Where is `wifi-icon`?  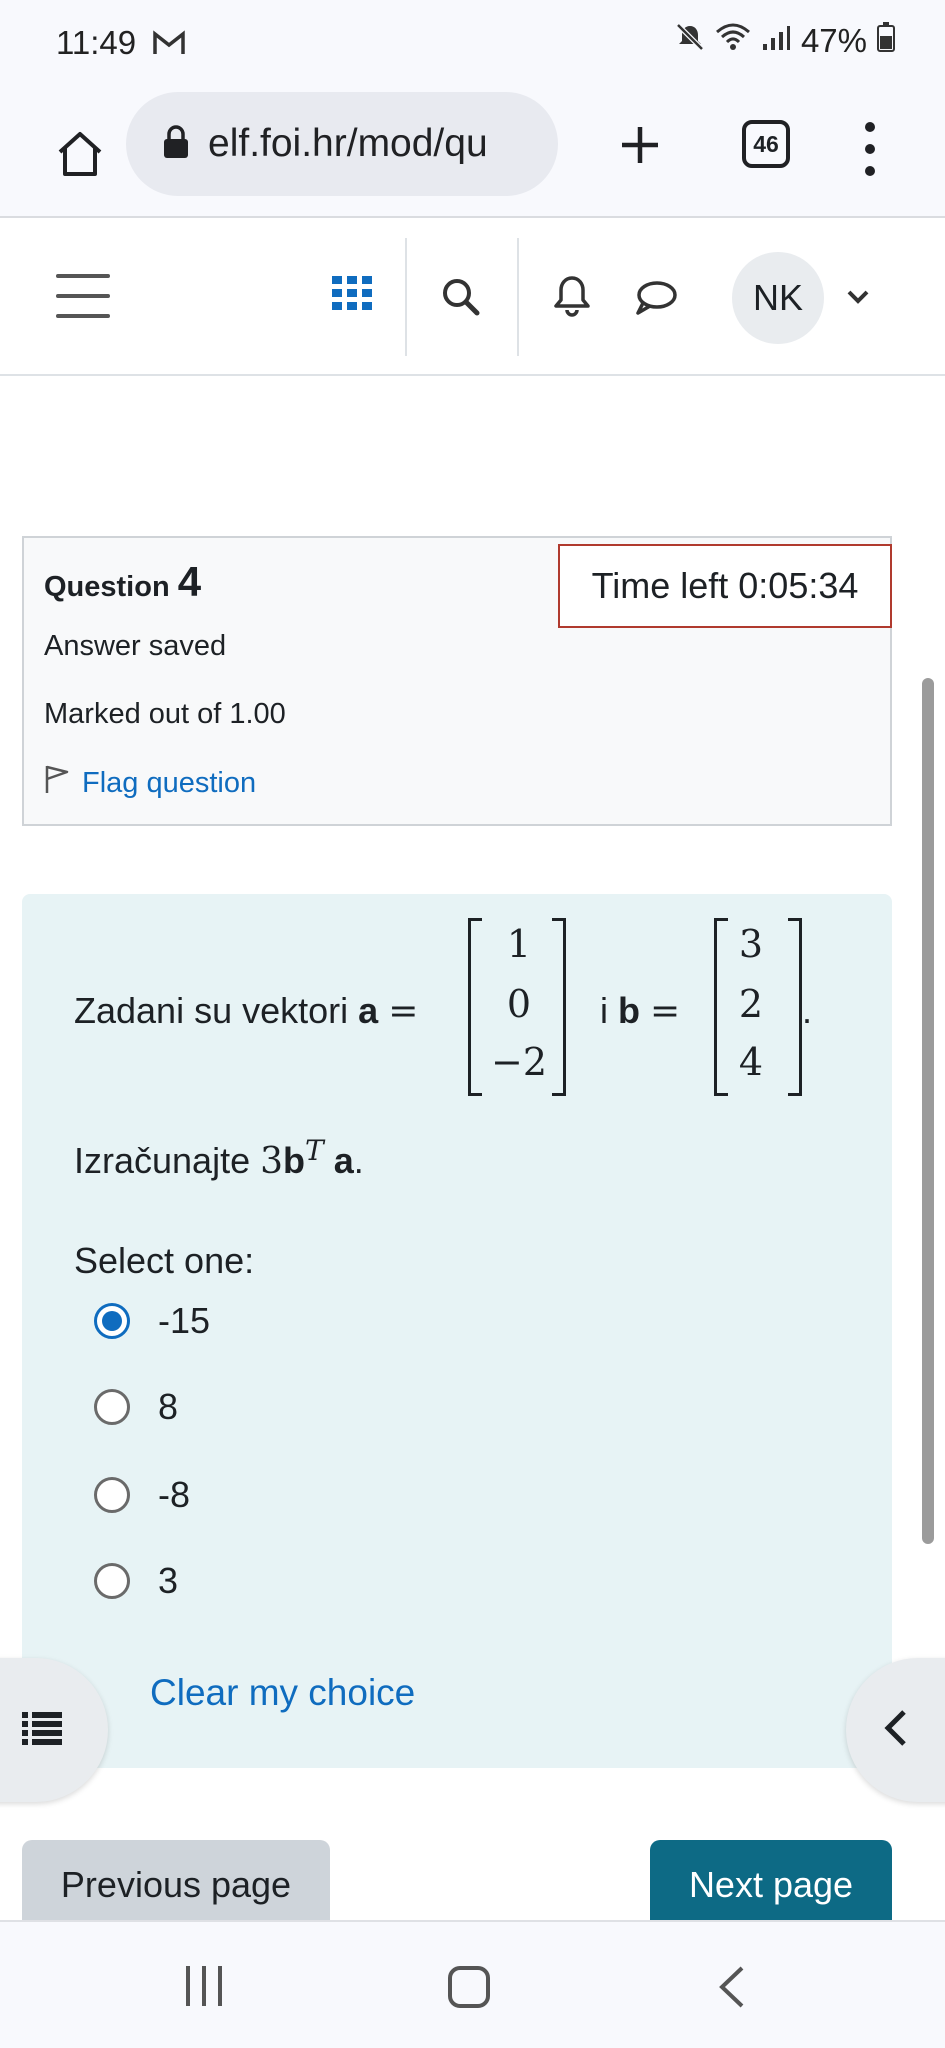
wifi-icon is located at coordinates (733, 41).